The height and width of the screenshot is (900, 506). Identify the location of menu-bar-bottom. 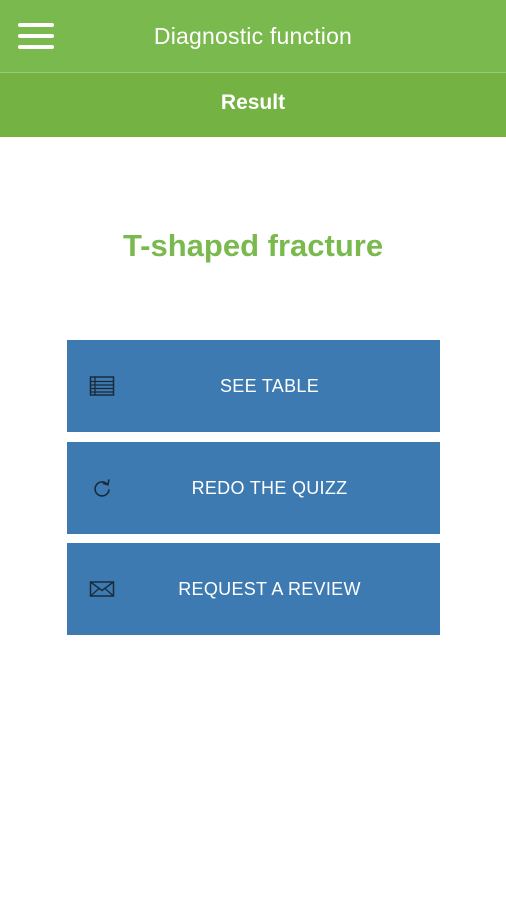
(36, 47).